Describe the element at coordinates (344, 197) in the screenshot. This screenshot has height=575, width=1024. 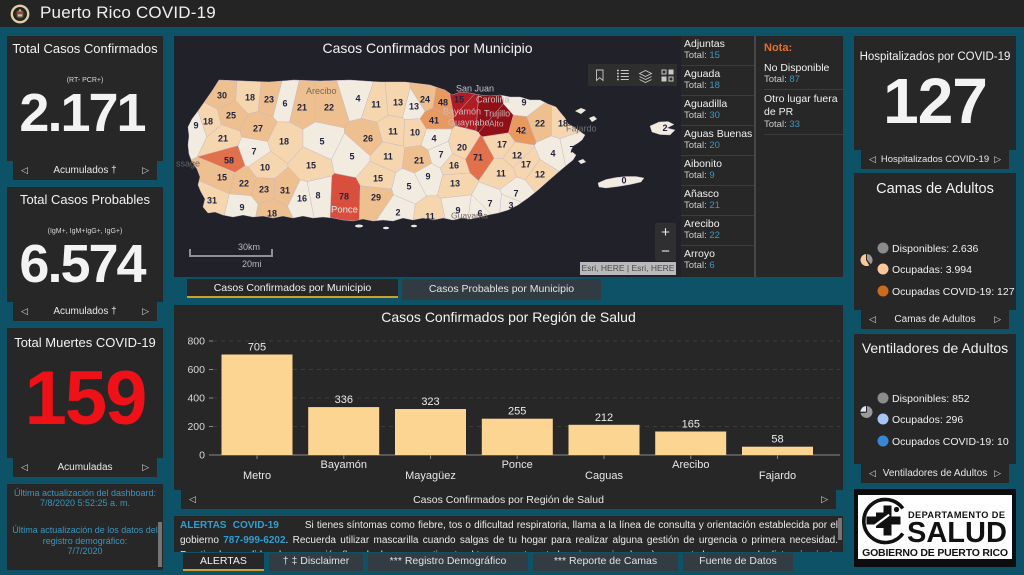
I see `svg-text: 78` at that location.